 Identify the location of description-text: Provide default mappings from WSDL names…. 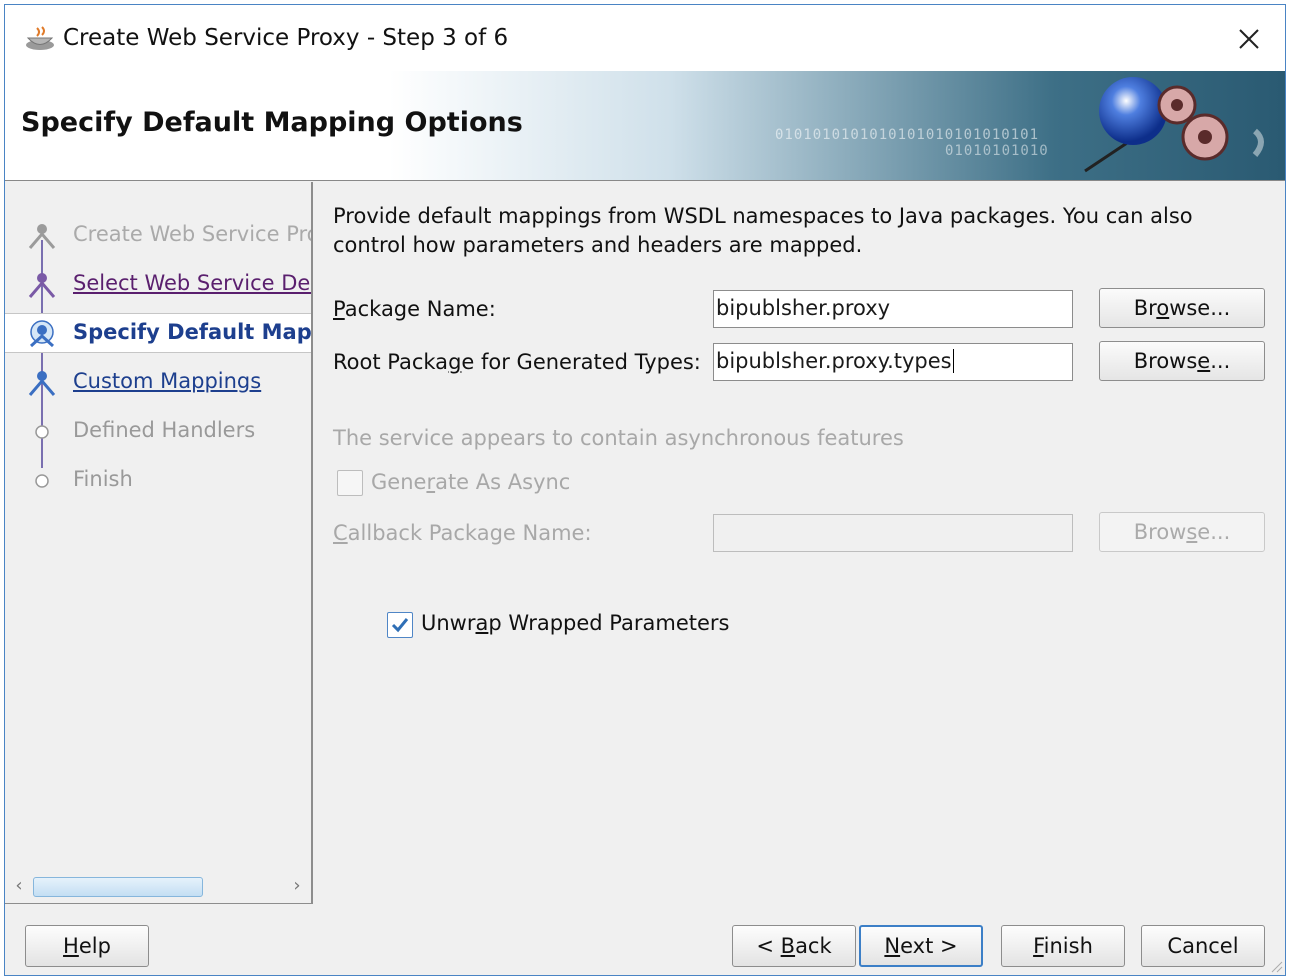
(763, 230).